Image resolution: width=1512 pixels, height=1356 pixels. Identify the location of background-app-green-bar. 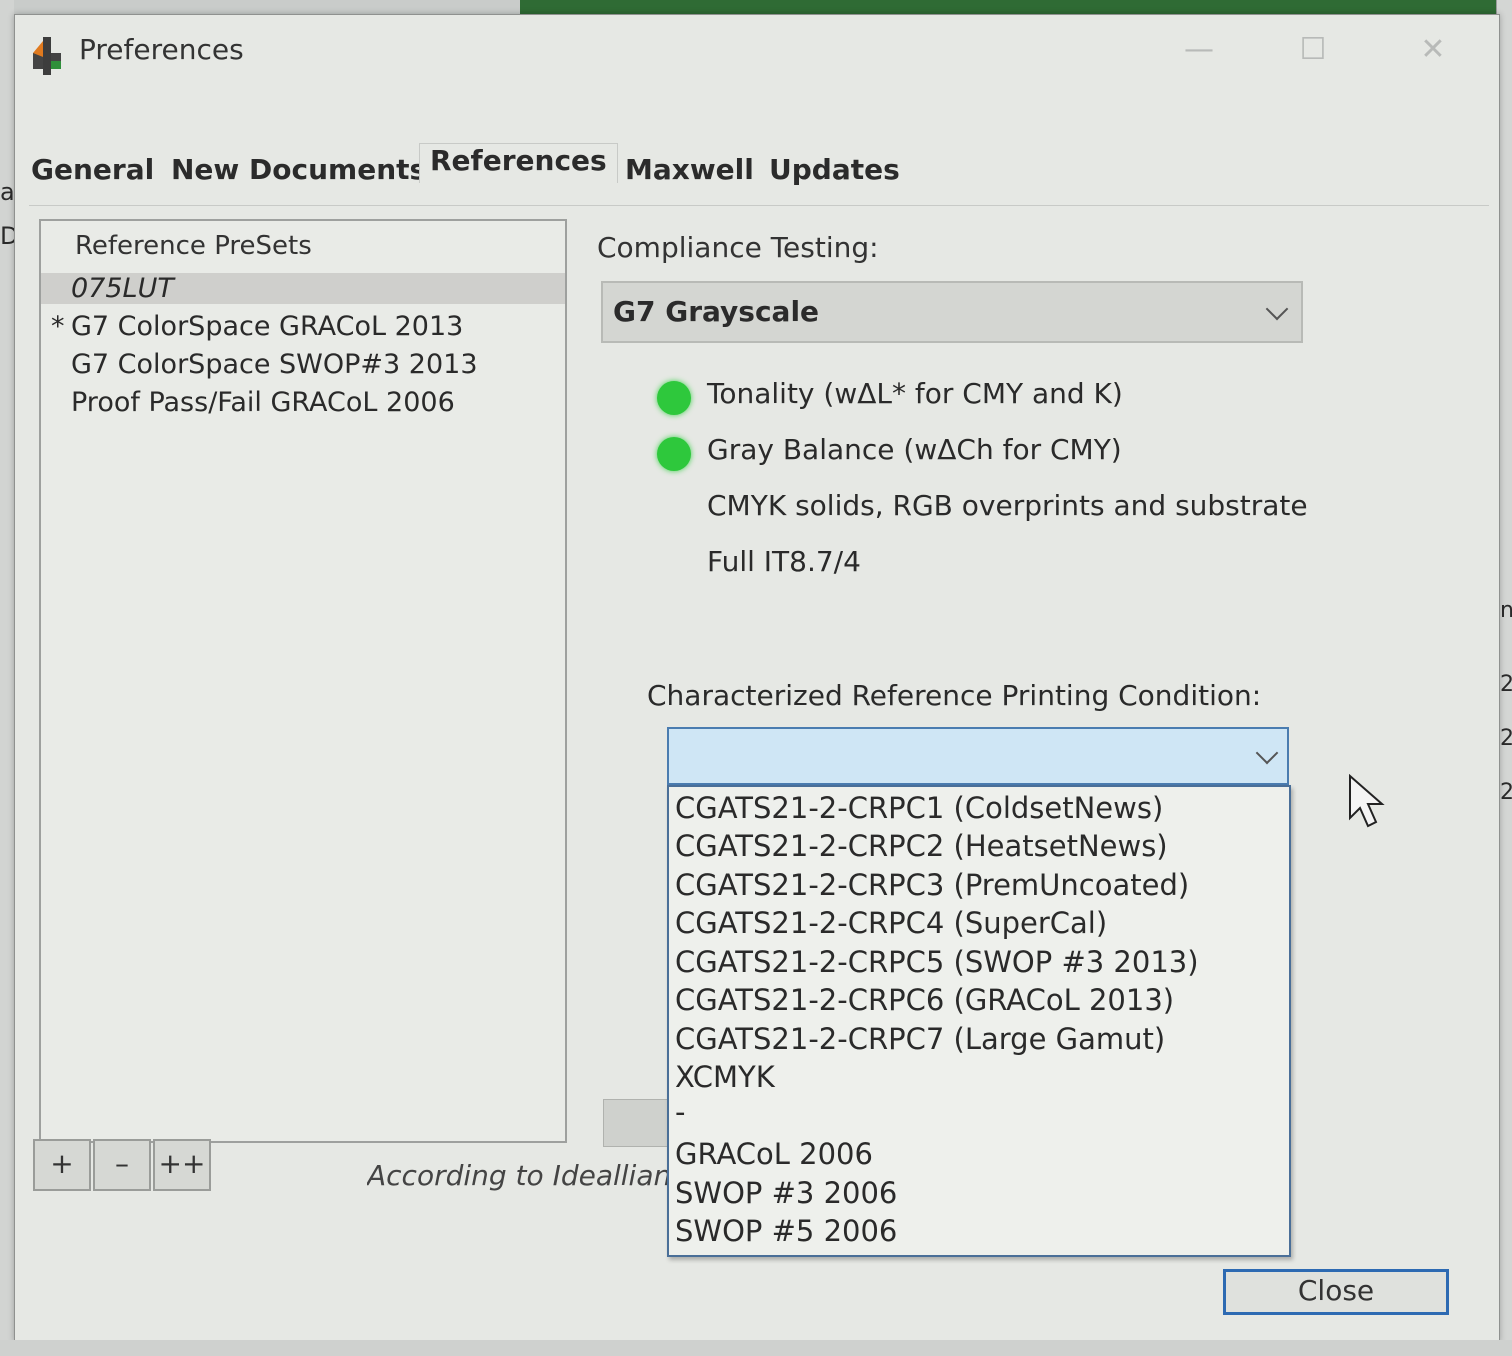
(1016, 7).